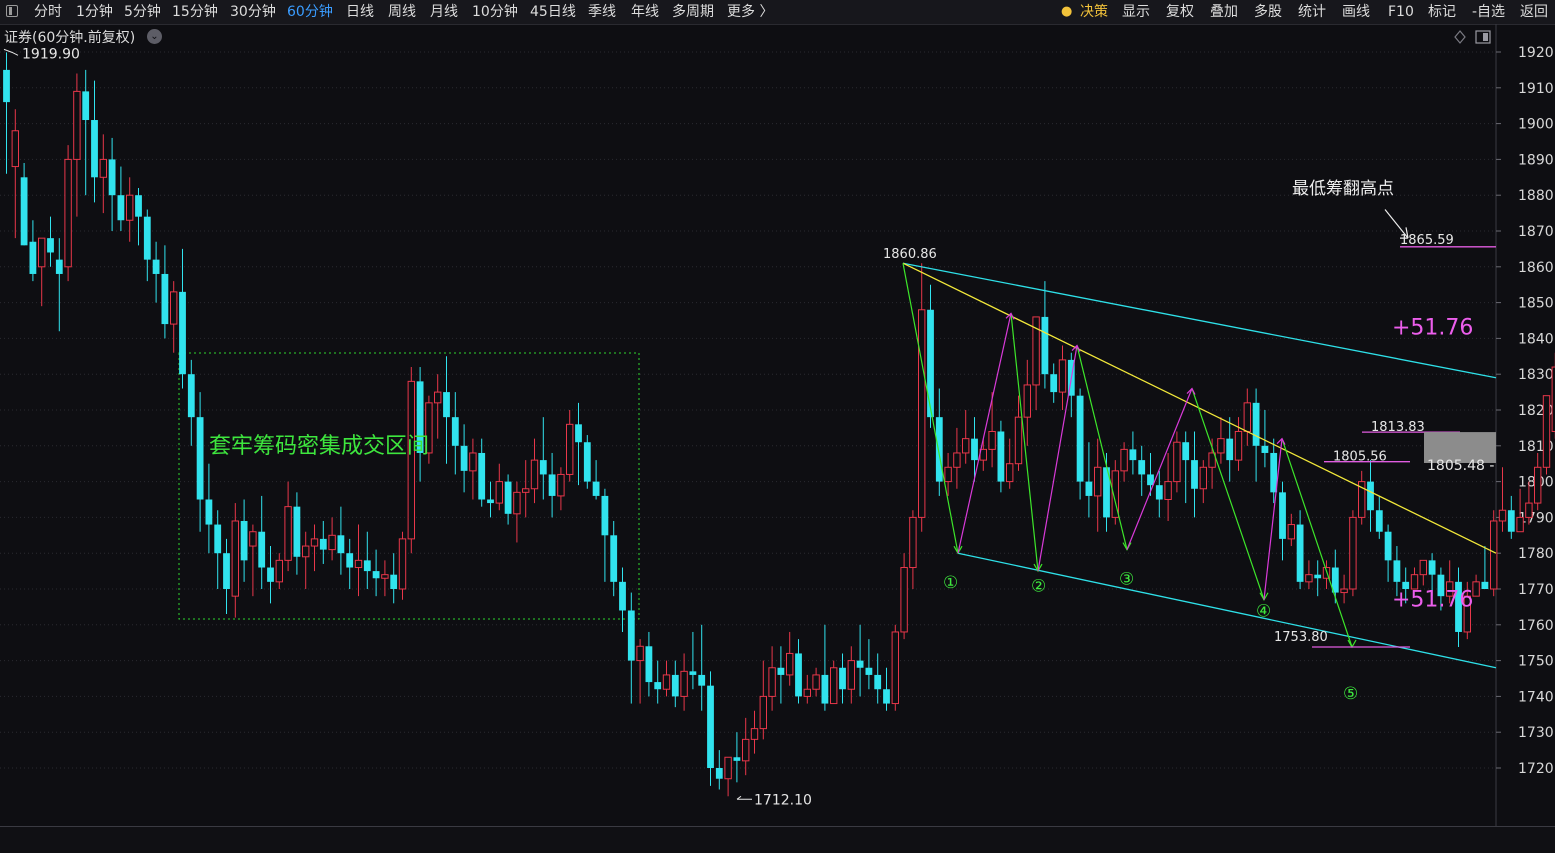 The image size is (1555, 853). What do you see at coordinates (750, 12) in the screenshot?
I see `period-tab-14: 更多 〉` at bounding box center [750, 12].